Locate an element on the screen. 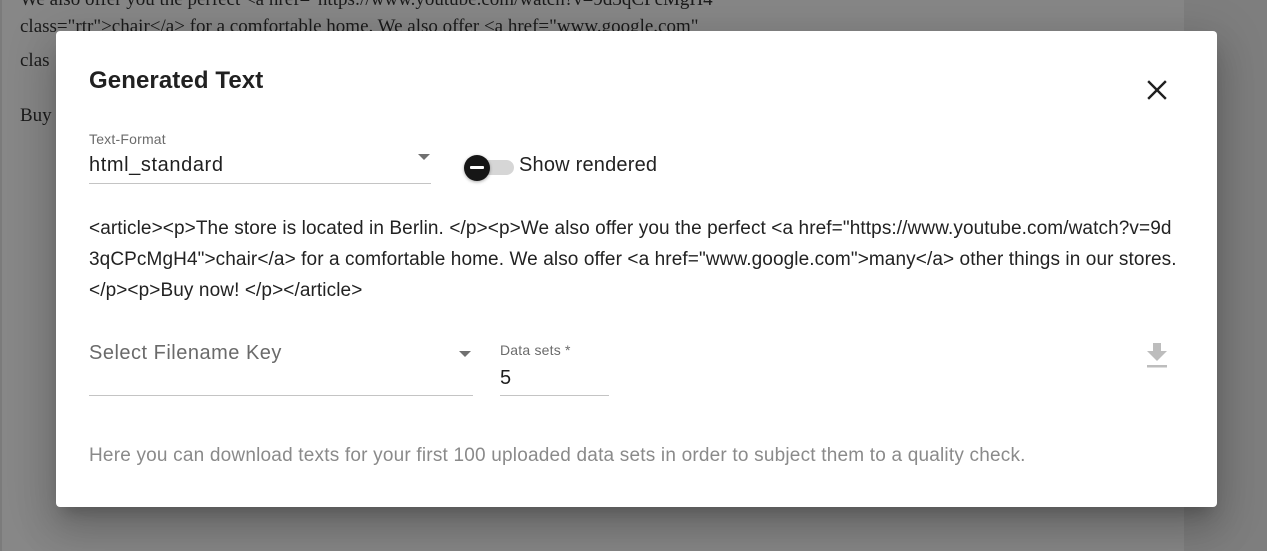 The height and width of the screenshot is (551, 1267). backdrop-edge is located at coordinates (1, 275).